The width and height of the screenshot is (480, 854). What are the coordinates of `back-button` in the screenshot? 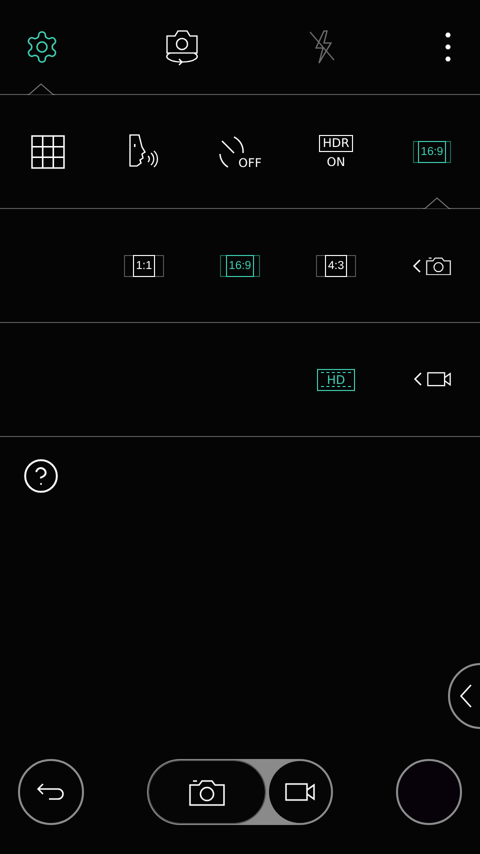 It's located at (51, 792).